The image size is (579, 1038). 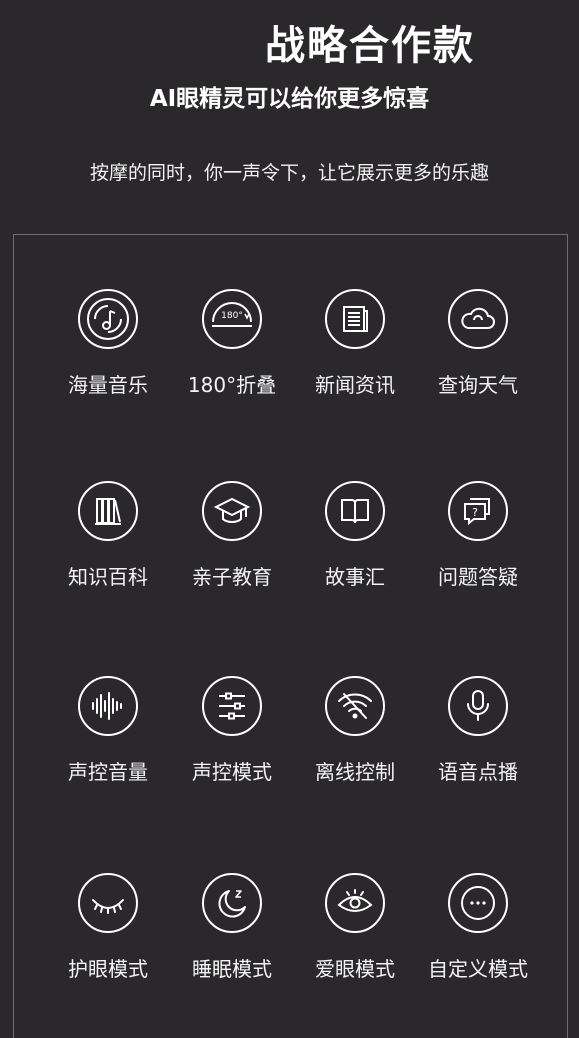 What do you see at coordinates (355, 358) in the screenshot?
I see `feature-news: 新闻资讯` at bounding box center [355, 358].